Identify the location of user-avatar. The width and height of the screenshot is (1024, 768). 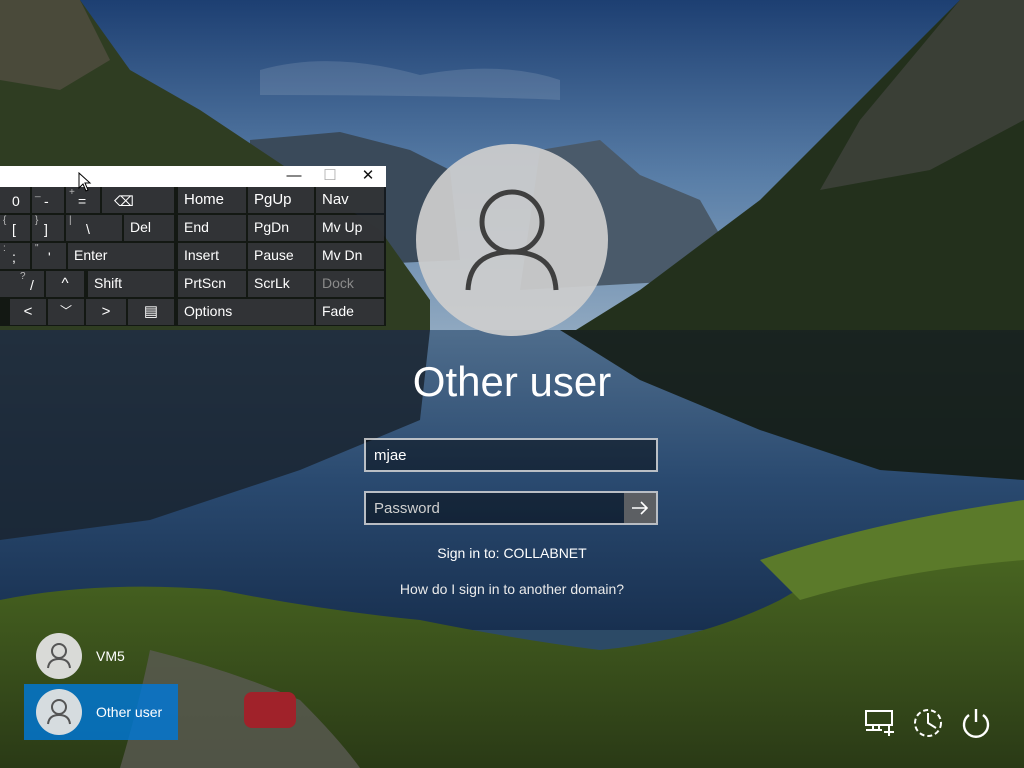
(512, 240).